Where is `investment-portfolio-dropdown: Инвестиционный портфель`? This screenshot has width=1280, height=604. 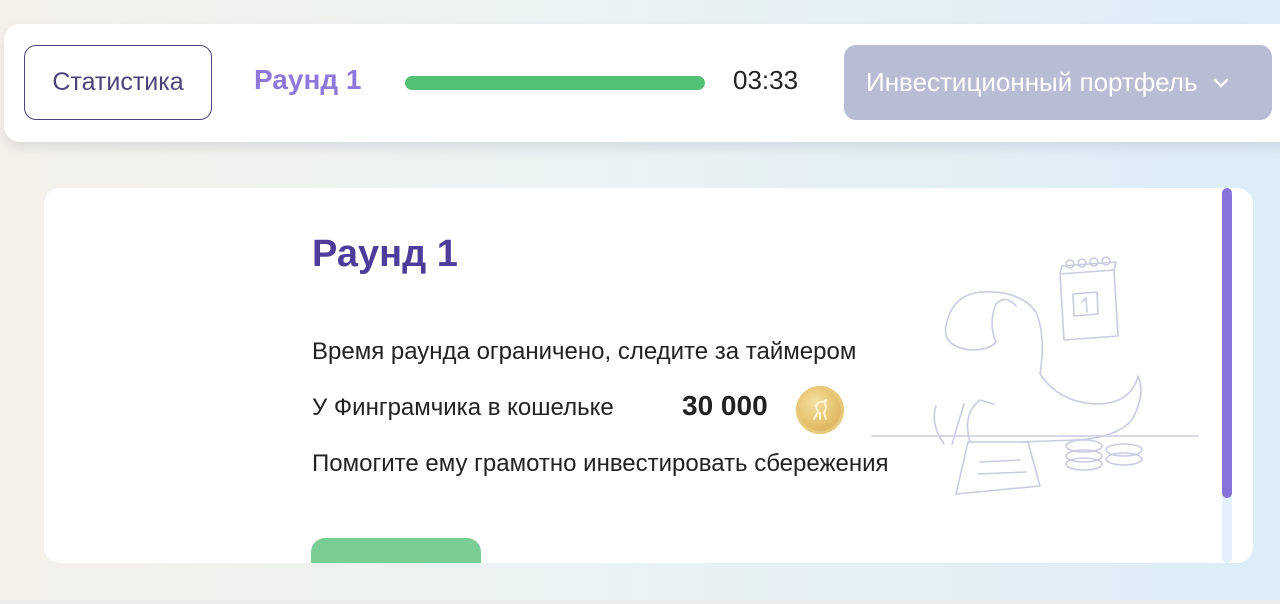 investment-portfolio-dropdown: Инвестиционный портфель is located at coordinates (1058, 82).